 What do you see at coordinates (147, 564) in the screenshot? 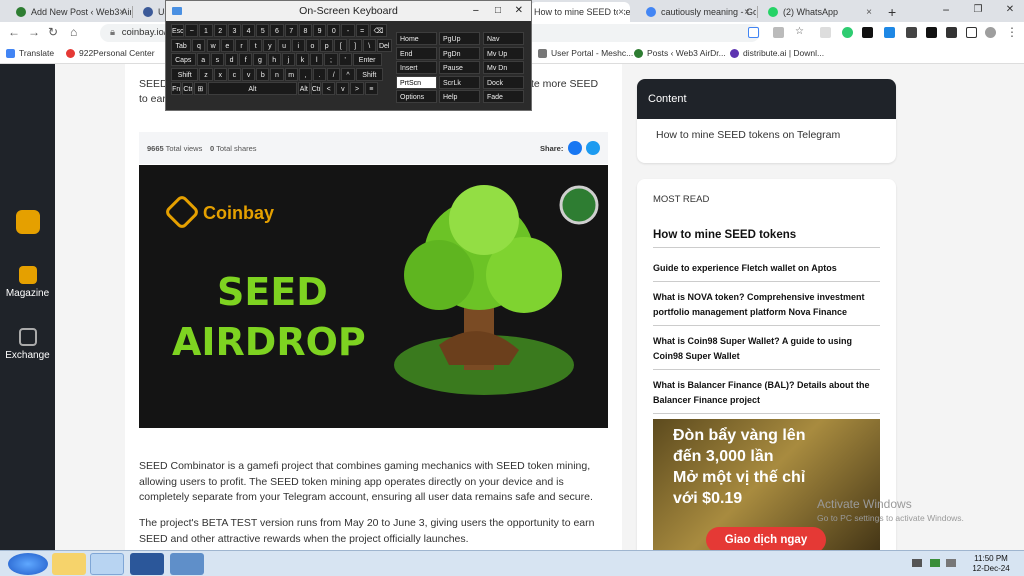
I see `word-icon` at bounding box center [147, 564].